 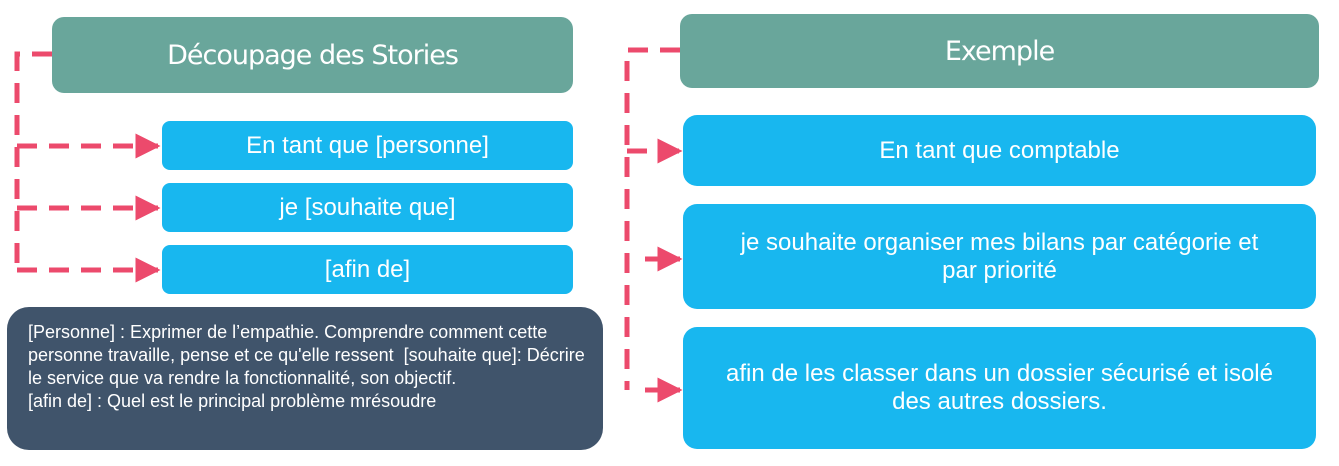 What do you see at coordinates (652, 218) in the screenshot?
I see `right-connector-trunk` at bounding box center [652, 218].